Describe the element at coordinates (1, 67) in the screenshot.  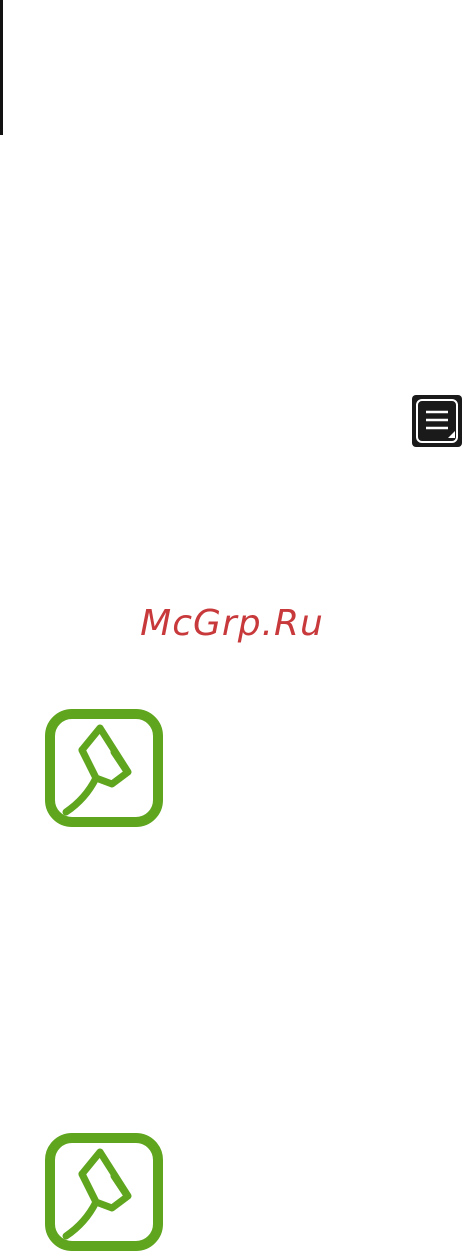
I see `page-edge-bar` at that location.